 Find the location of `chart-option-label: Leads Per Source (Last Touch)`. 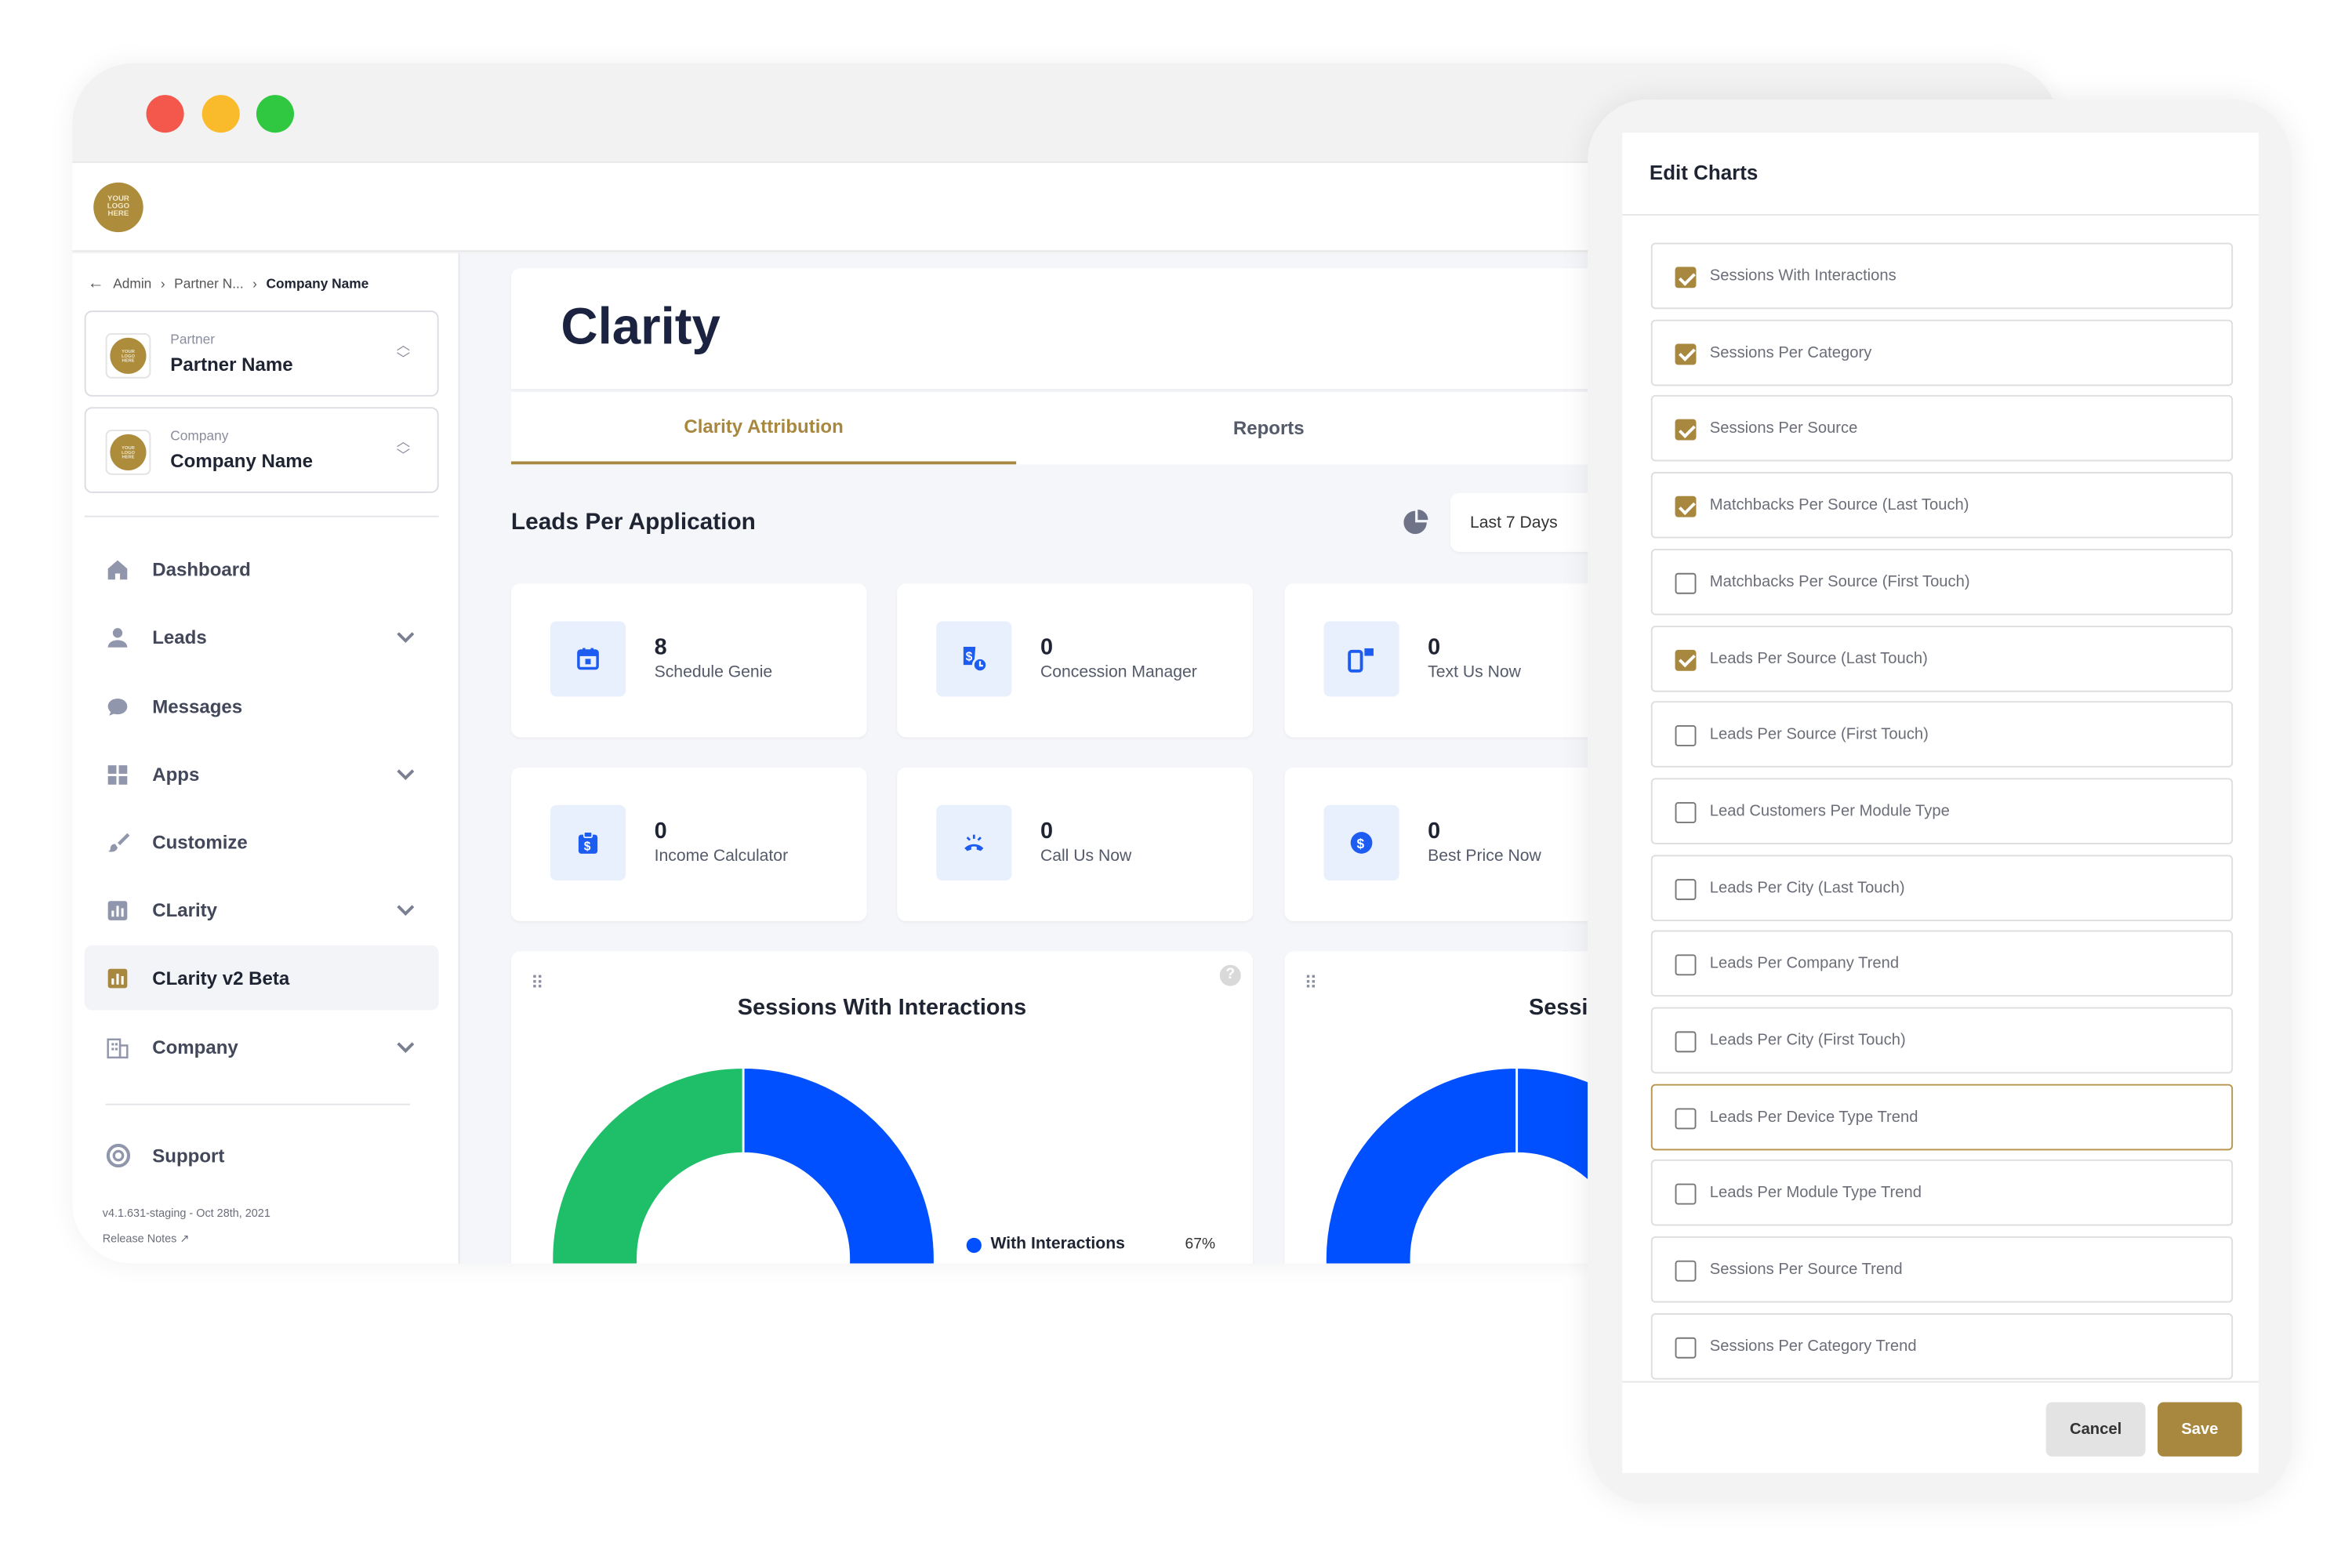

chart-option-label: Leads Per Source (Last Touch) is located at coordinates (1819, 657).